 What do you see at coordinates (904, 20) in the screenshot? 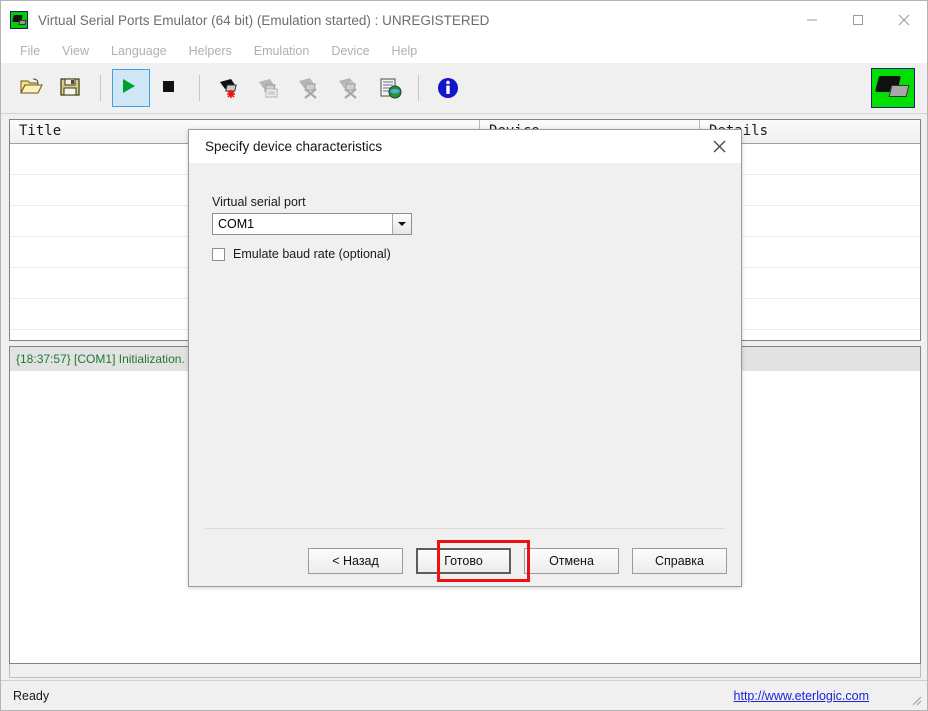
I see `close-button` at bounding box center [904, 20].